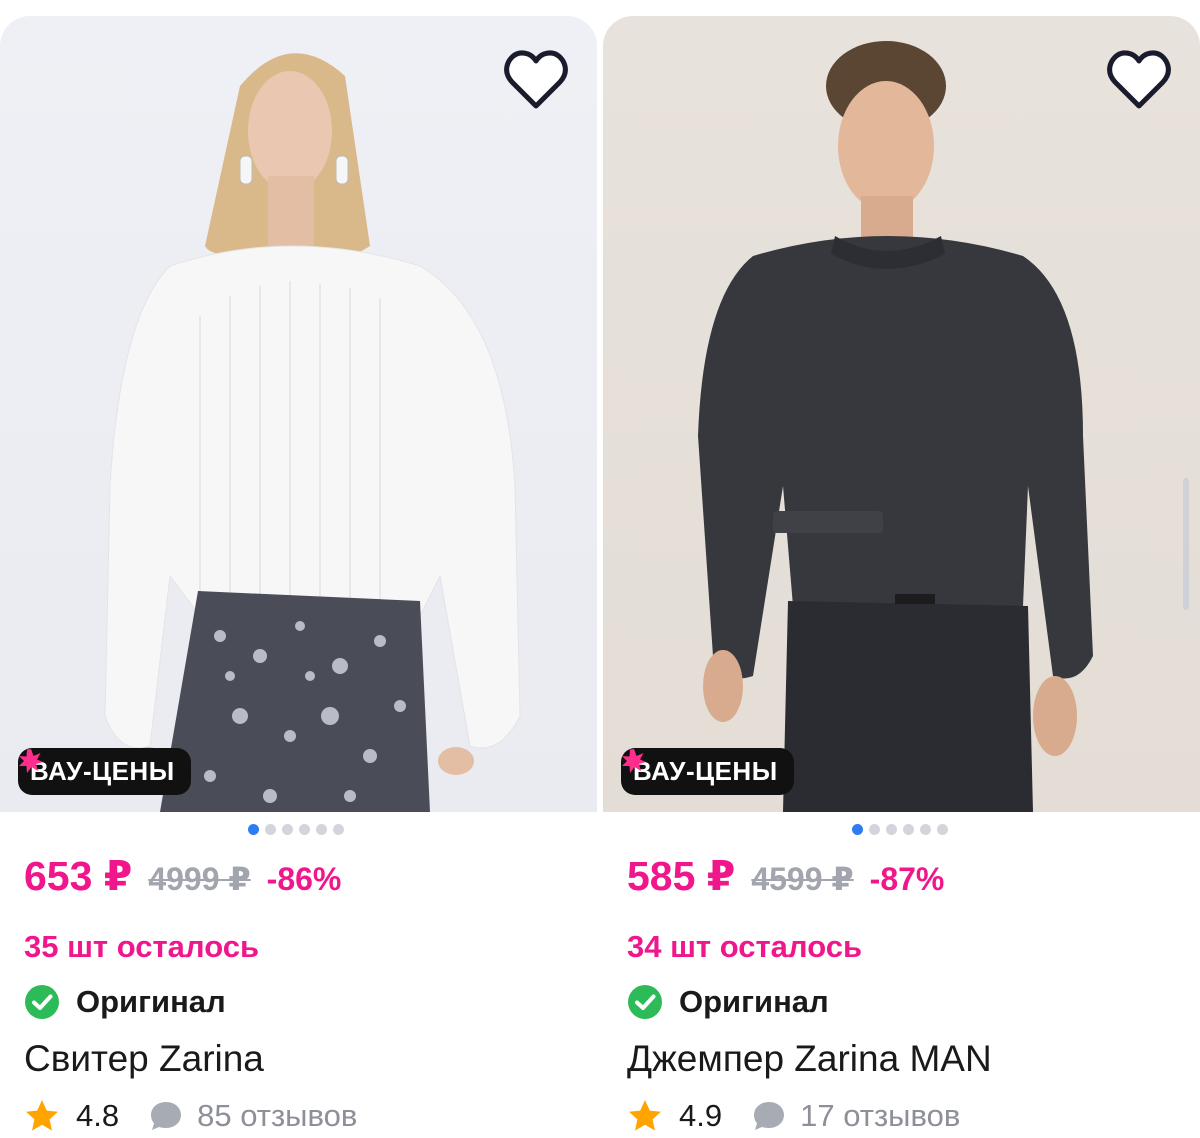  I want to click on stock-remaining: 35 шт осталось, so click(142, 946).